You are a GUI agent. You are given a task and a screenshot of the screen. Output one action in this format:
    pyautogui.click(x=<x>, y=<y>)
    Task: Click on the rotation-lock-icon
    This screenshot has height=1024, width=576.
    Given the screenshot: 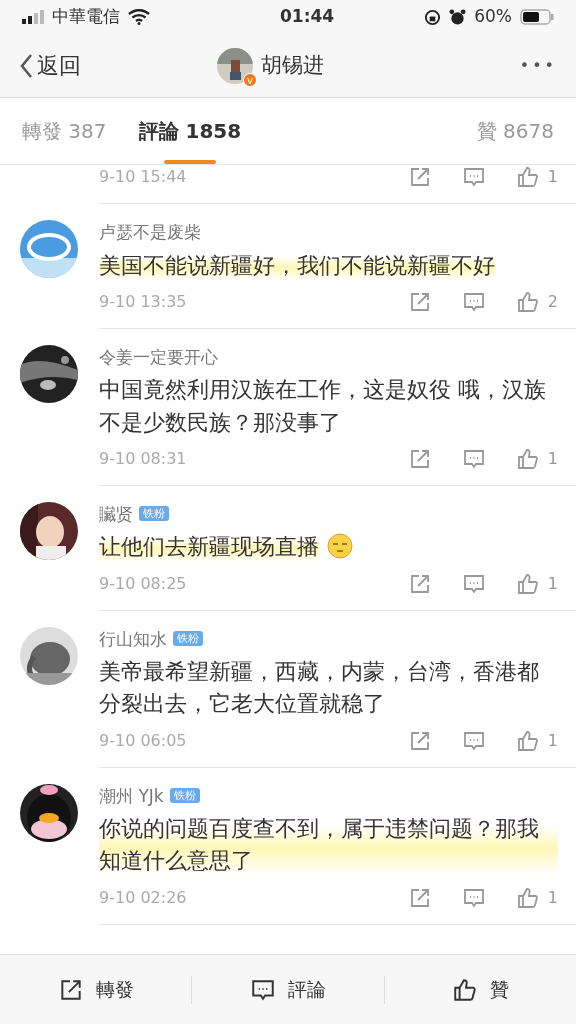 What is the action you would take?
    pyautogui.click(x=433, y=17)
    